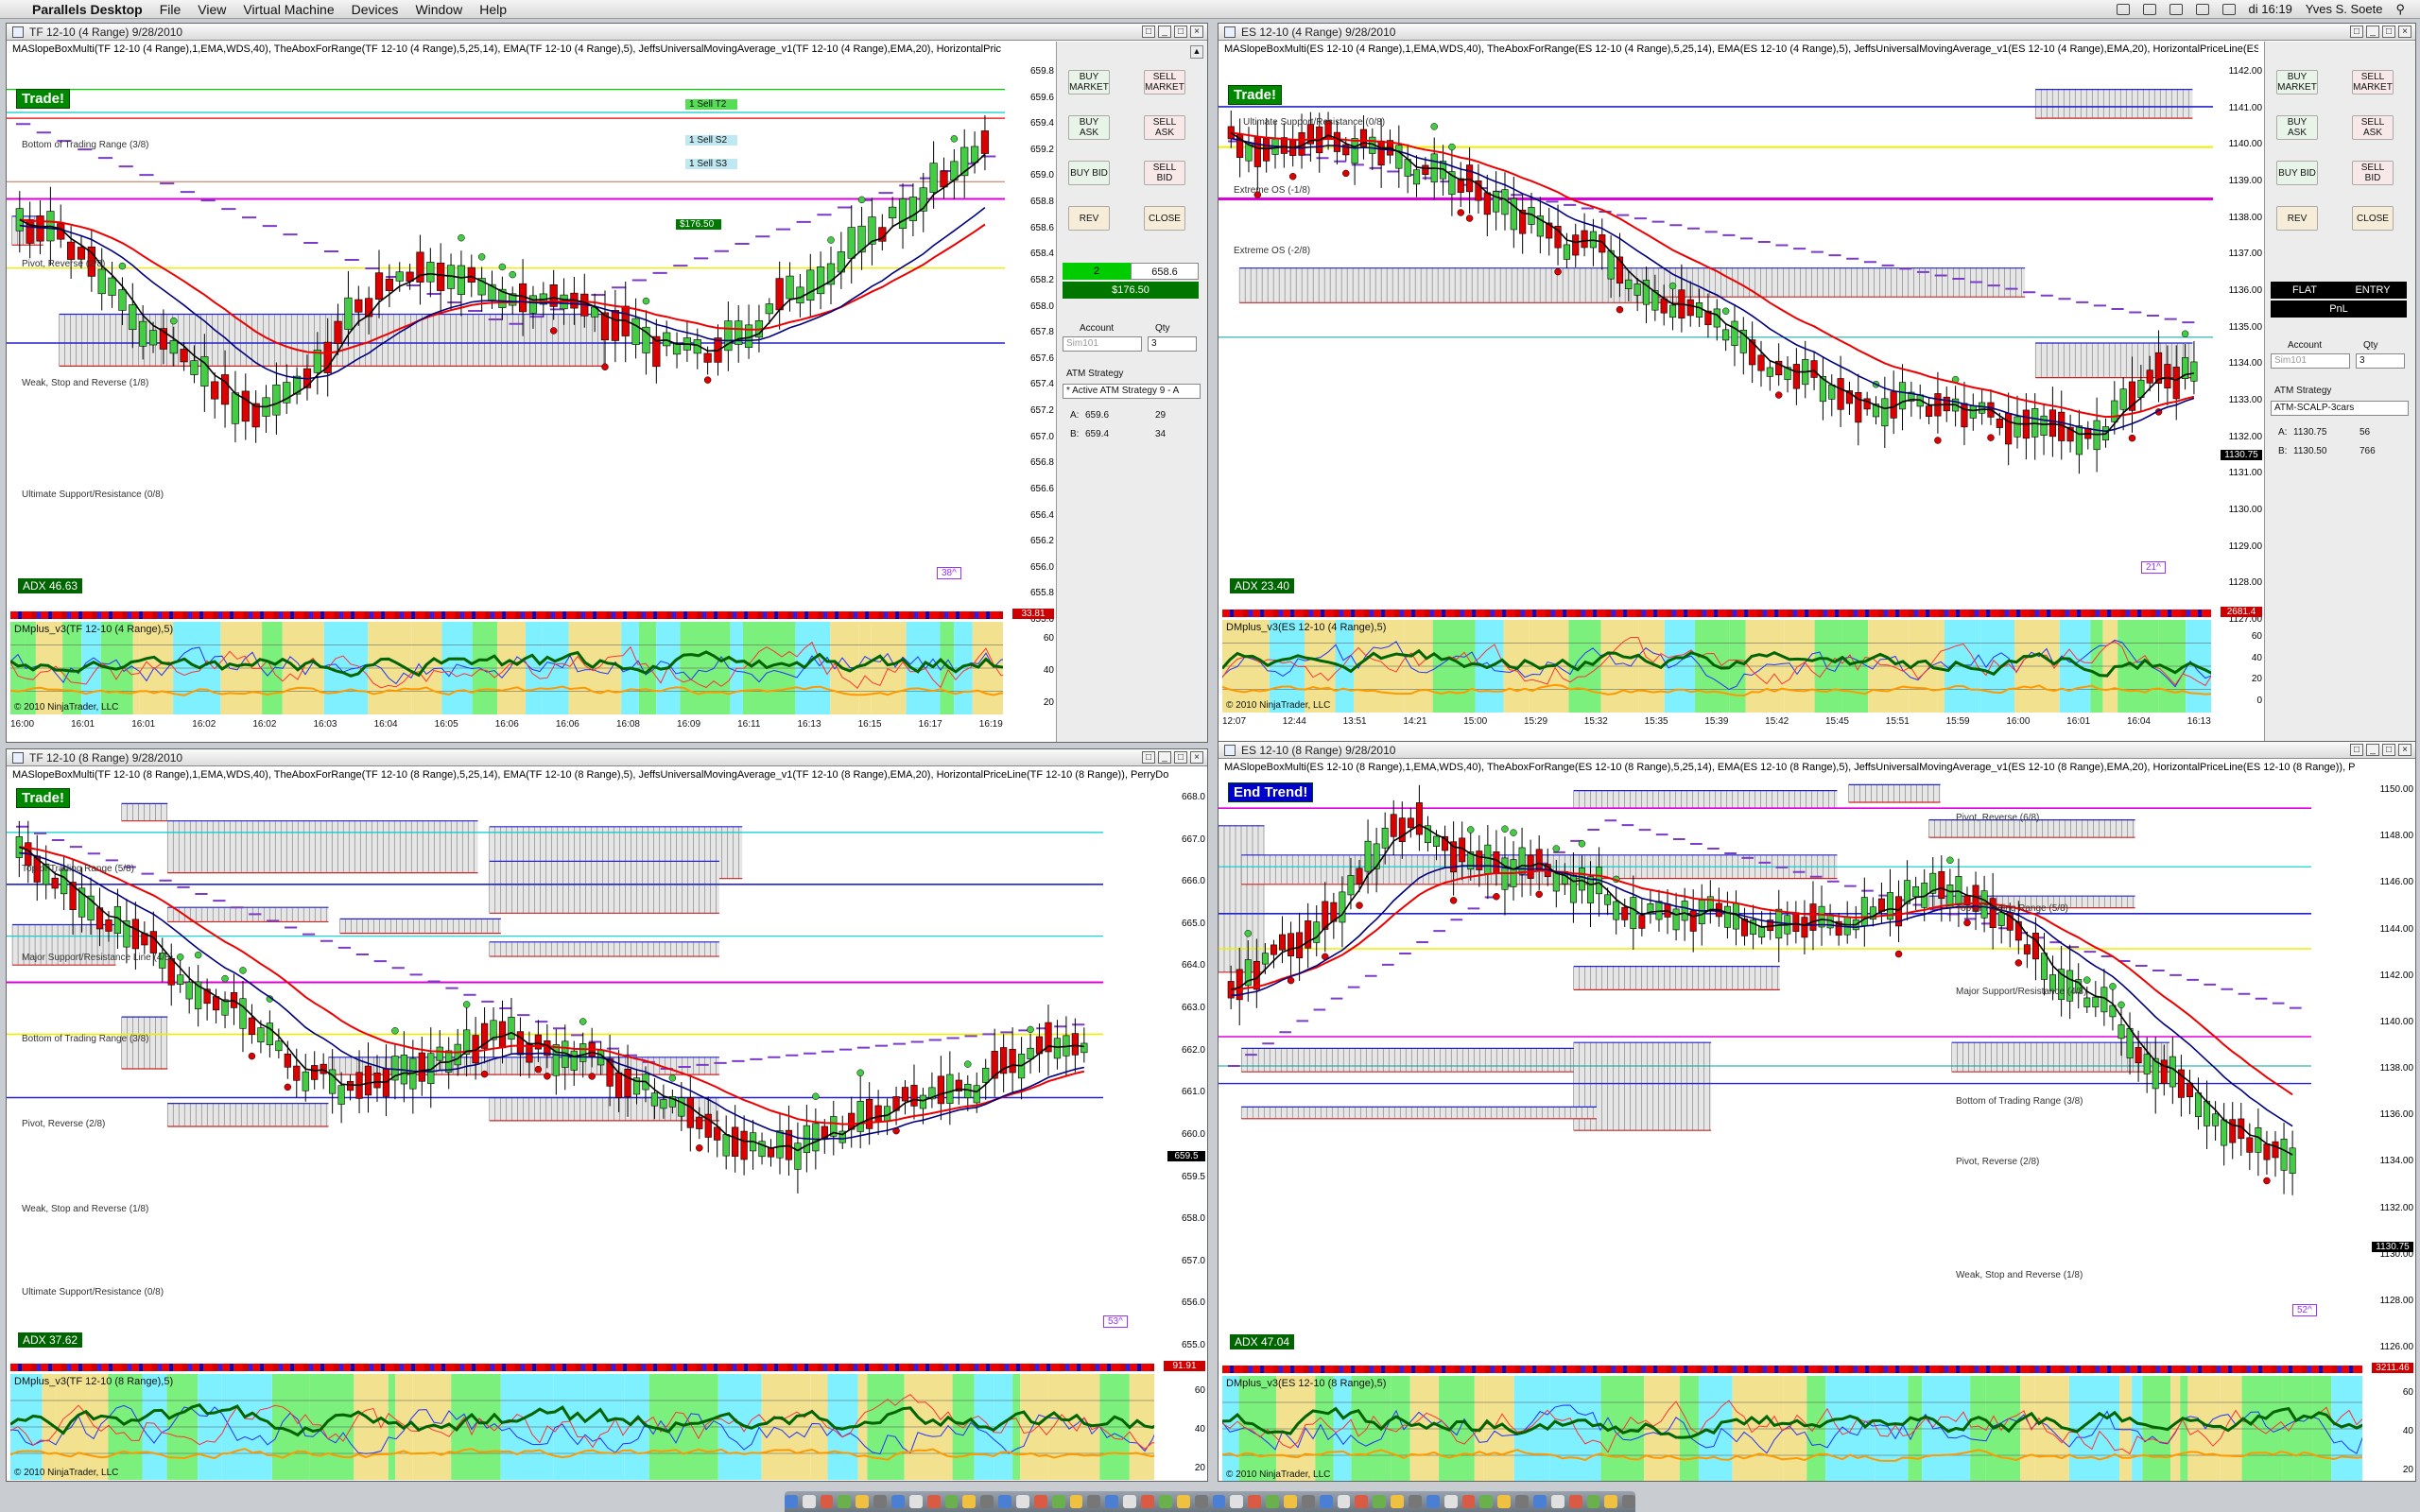 This screenshot has height=1512, width=2420. What do you see at coordinates (1817, 750) in the screenshot?
I see `window-titlebar: ES 12-10 (8 Range) 9/28/2010 □ _ □ ×` at bounding box center [1817, 750].